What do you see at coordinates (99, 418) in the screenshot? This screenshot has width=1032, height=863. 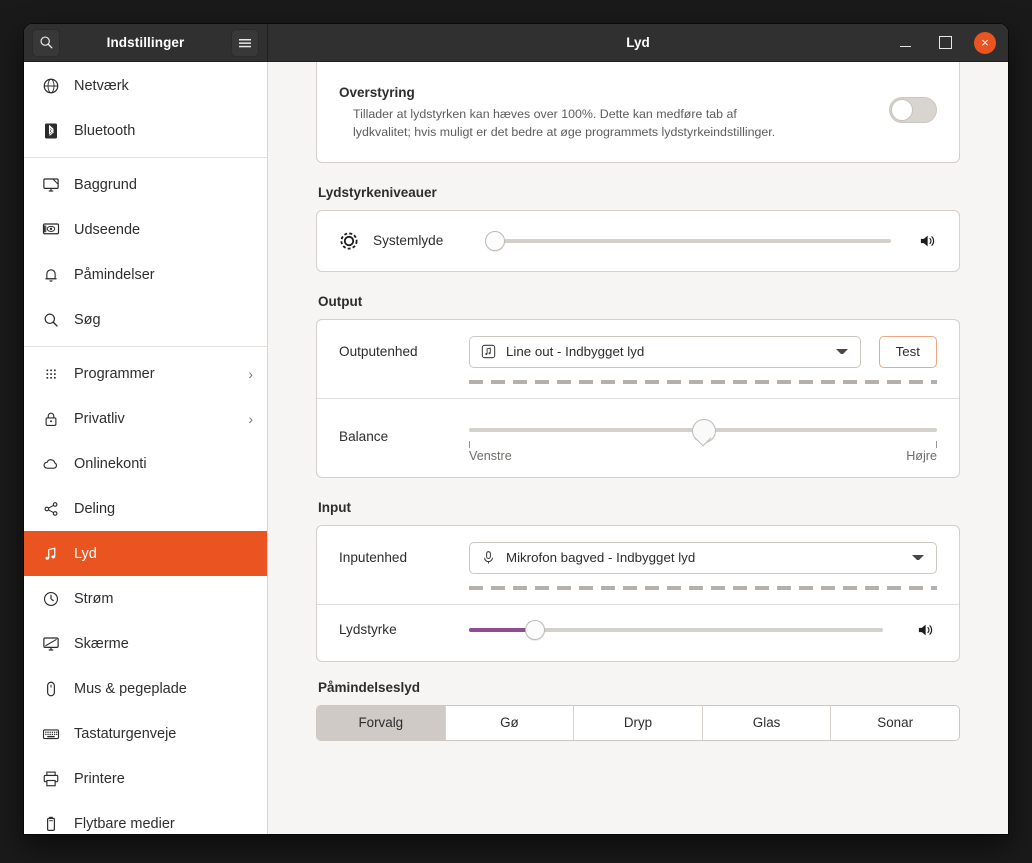 I see `sidebar-item-label: Privatliv` at bounding box center [99, 418].